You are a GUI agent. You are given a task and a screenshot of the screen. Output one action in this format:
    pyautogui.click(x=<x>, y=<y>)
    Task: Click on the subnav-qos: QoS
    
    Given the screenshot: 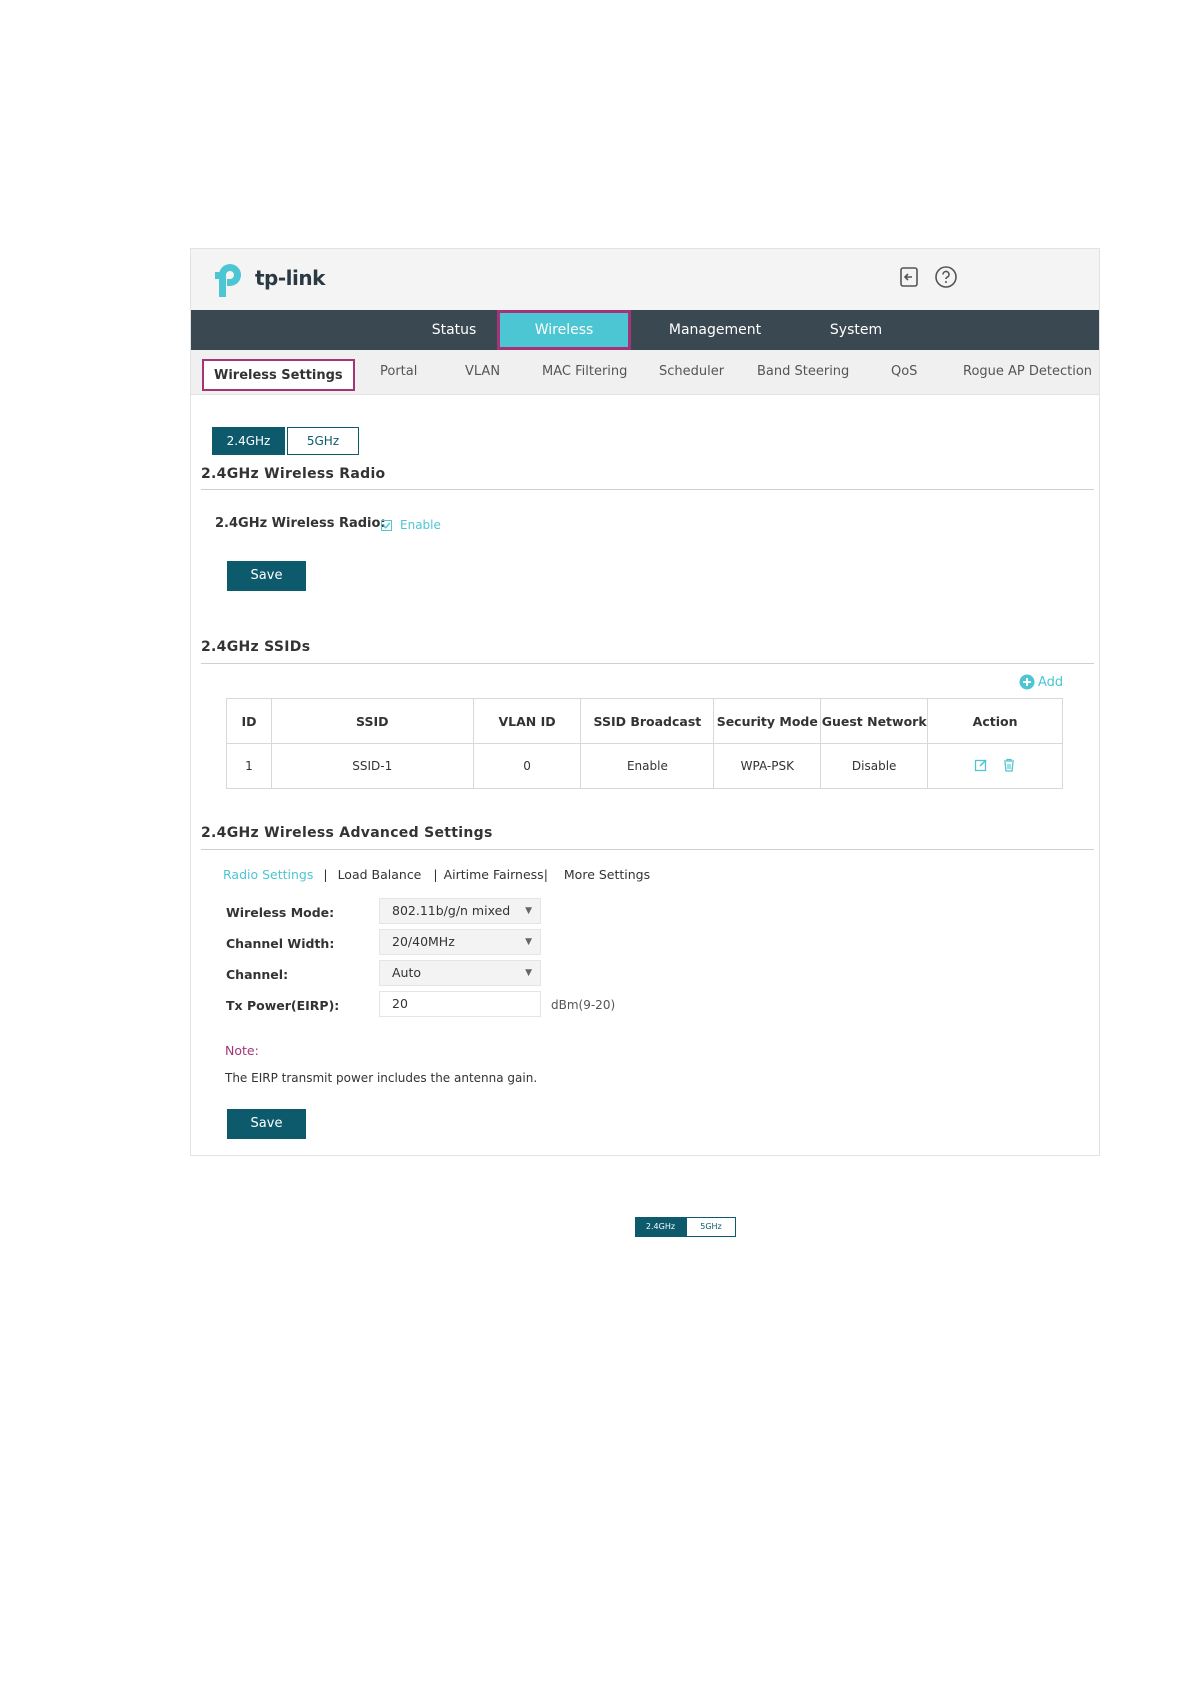 What is the action you would take?
    pyautogui.click(x=904, y=372)
    